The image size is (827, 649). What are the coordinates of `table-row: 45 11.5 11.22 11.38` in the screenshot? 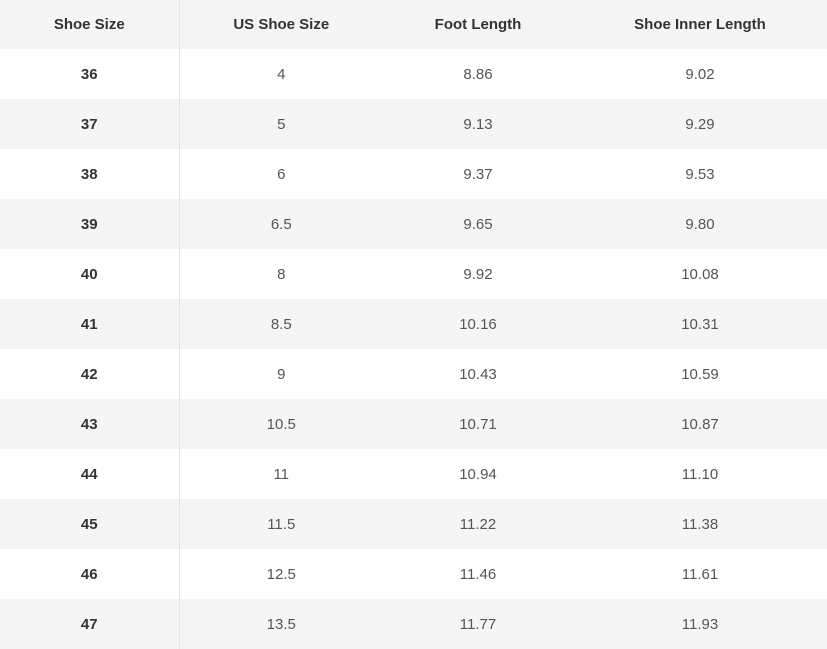 It's located at (413, 524).